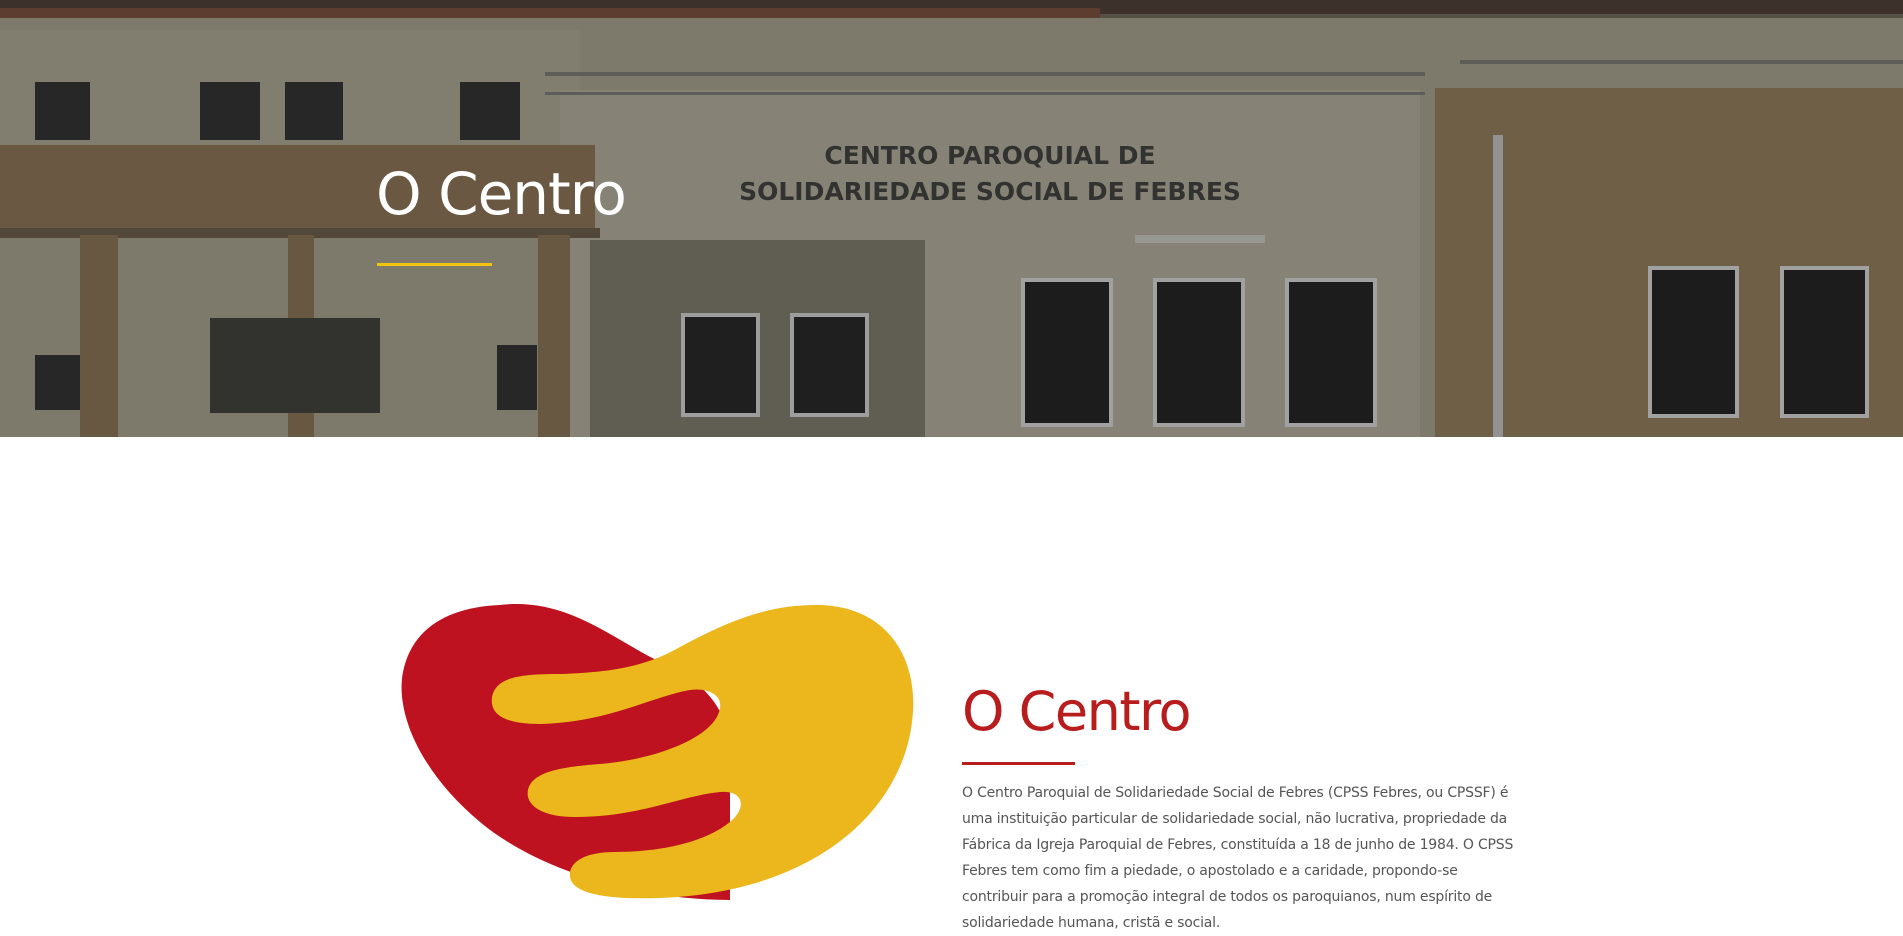 The height and width of the screenshot is (936, 1903). What do you see at coordinates (1018, 763) in the screenshot?
I see `section-title-underline` at bounding box center [1018, 763].